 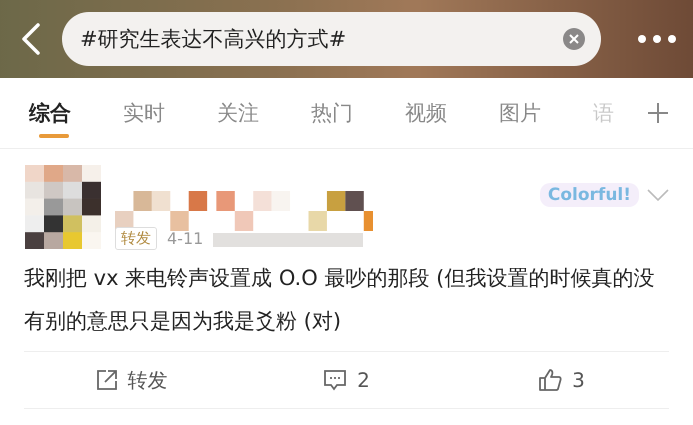 I want to click on tab: 综合, so click(x=76, y=113).